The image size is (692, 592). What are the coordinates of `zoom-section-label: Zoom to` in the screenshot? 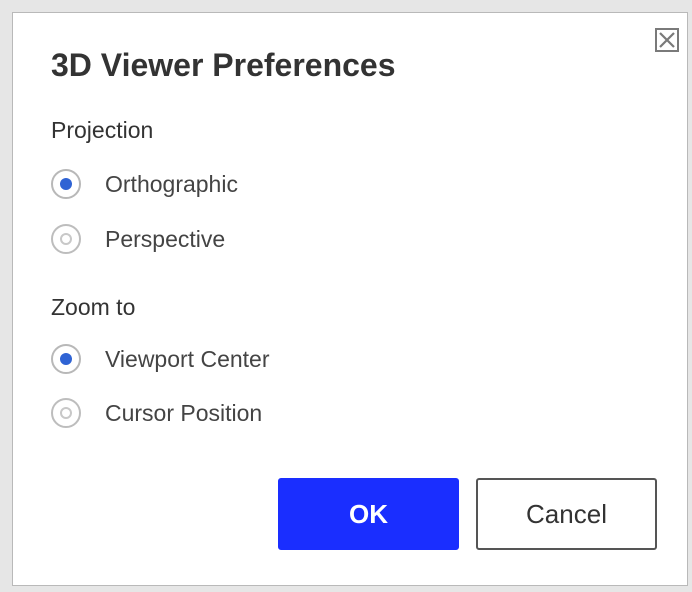 It's located at (93, 307).